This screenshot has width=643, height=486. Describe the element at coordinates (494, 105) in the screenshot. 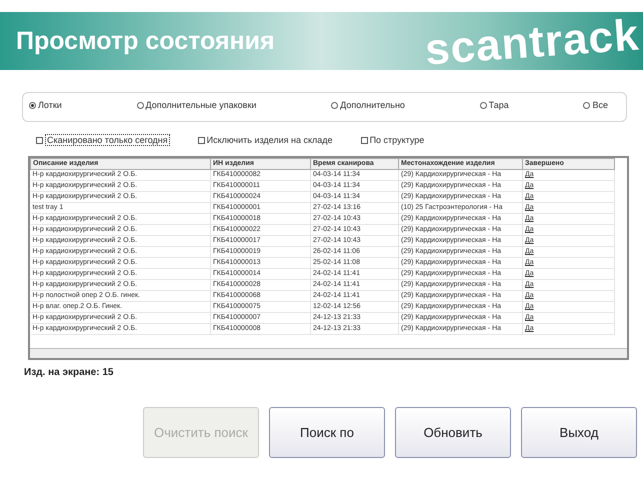

I see `radio-option: Тара` at that location.